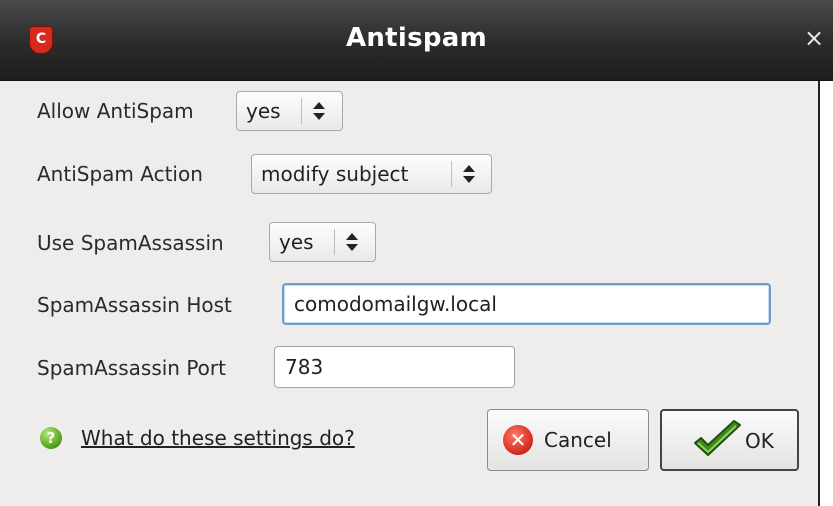  What do you see at coordinates (289, 111) in the screenshot?
I see `allow-antispam-select: yes` at bounding box center [289, 111].